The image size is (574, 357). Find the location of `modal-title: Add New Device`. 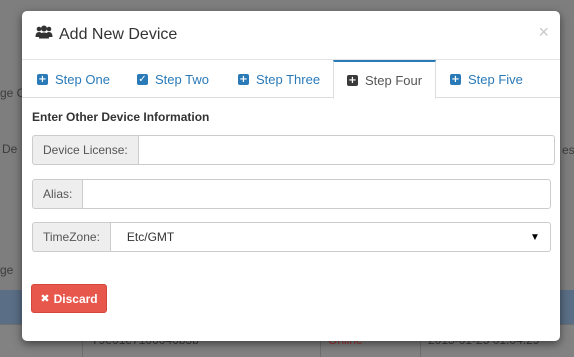

modal-title: Add New Device is located at coordinates (106, 34).